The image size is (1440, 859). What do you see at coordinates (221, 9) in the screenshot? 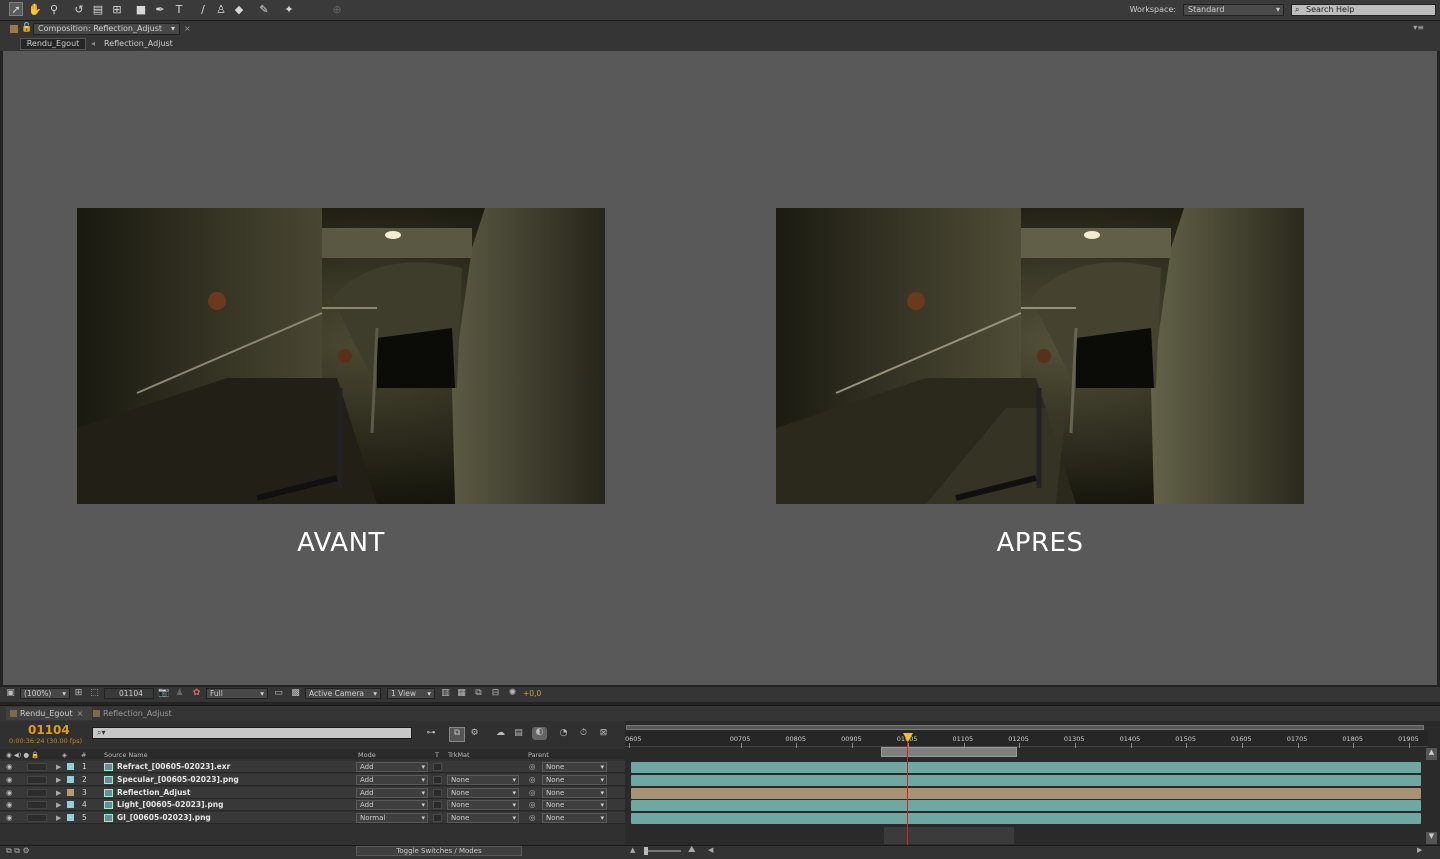
I see `clone-stamp-tool-icon: ♙` at bounding box center [221, 9].